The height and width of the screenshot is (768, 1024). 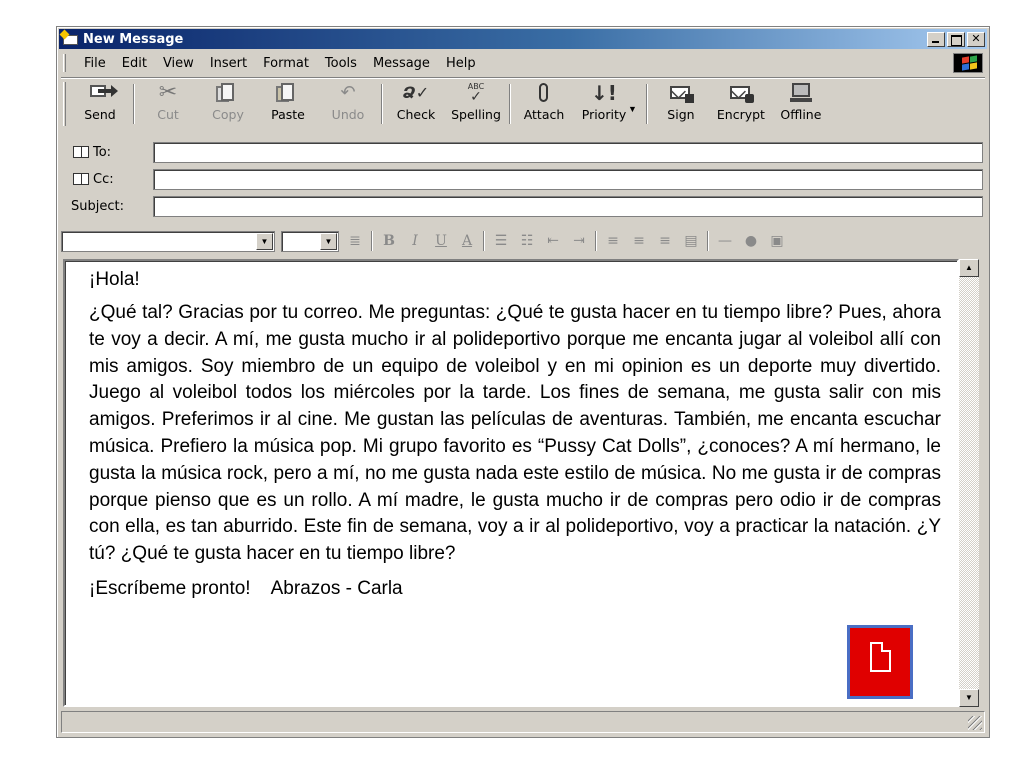 I want to click on paragraph-style-icon: ≣, so click(x=355, y=241).